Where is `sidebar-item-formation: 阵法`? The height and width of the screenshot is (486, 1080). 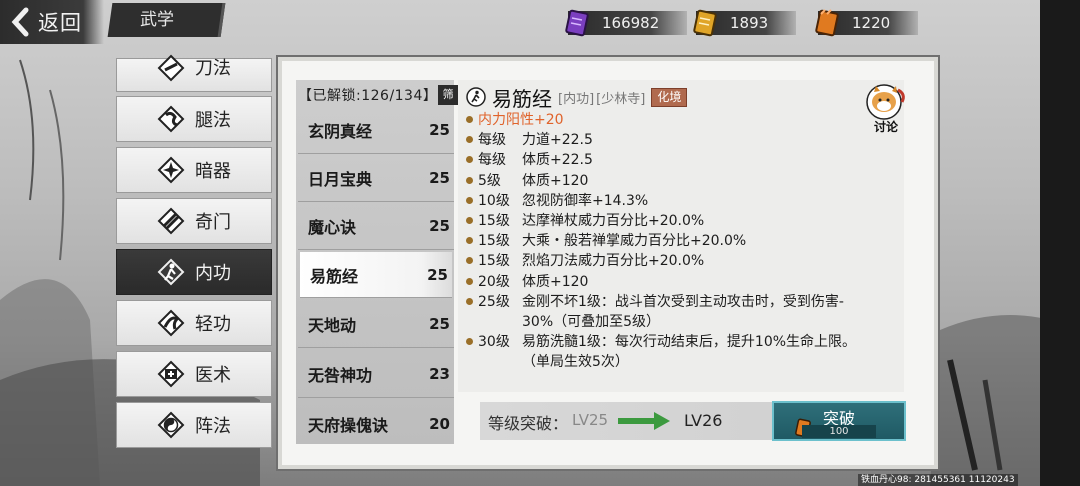 sidebar-item-formation: 阵法 is located at coordinates (194, 425).